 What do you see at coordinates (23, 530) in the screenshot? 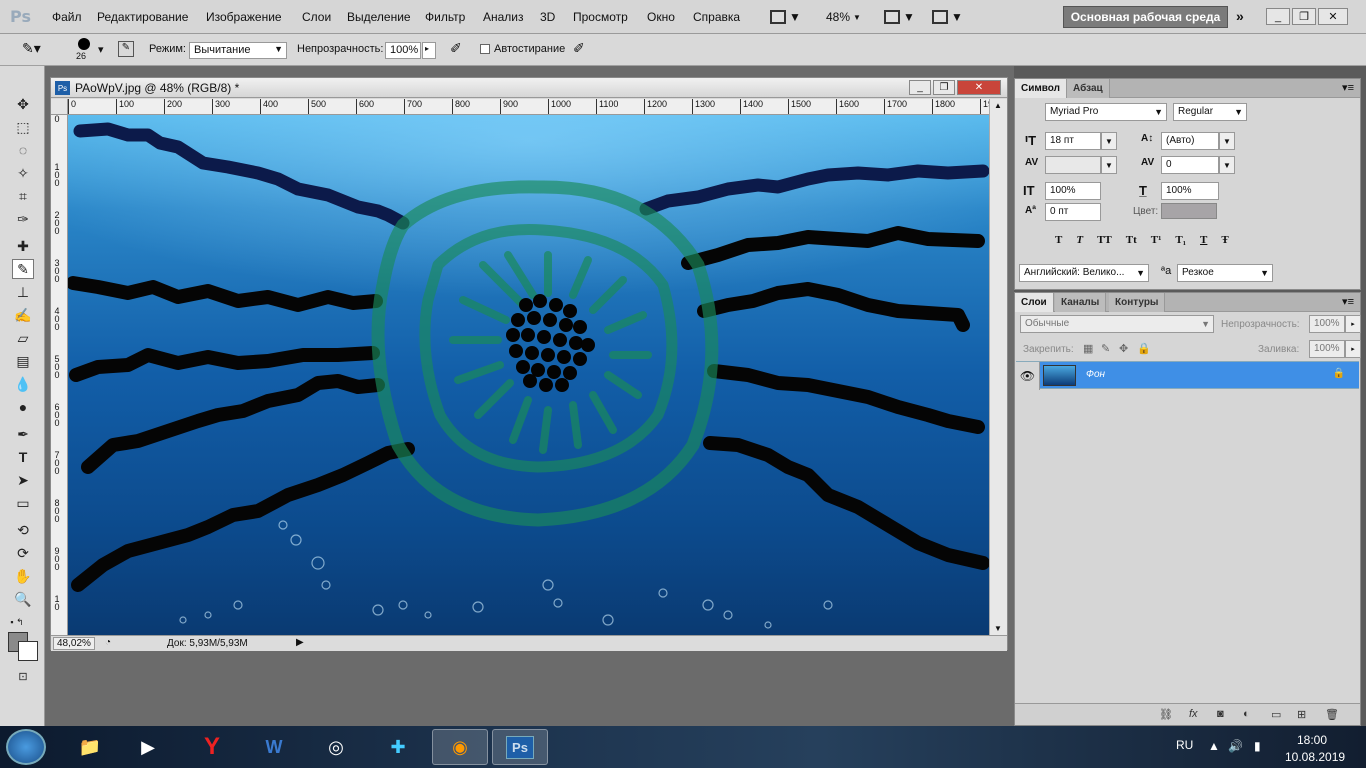
I see `3d-rotate-tool-icon: ⟲` at bounding box center [23, 530].